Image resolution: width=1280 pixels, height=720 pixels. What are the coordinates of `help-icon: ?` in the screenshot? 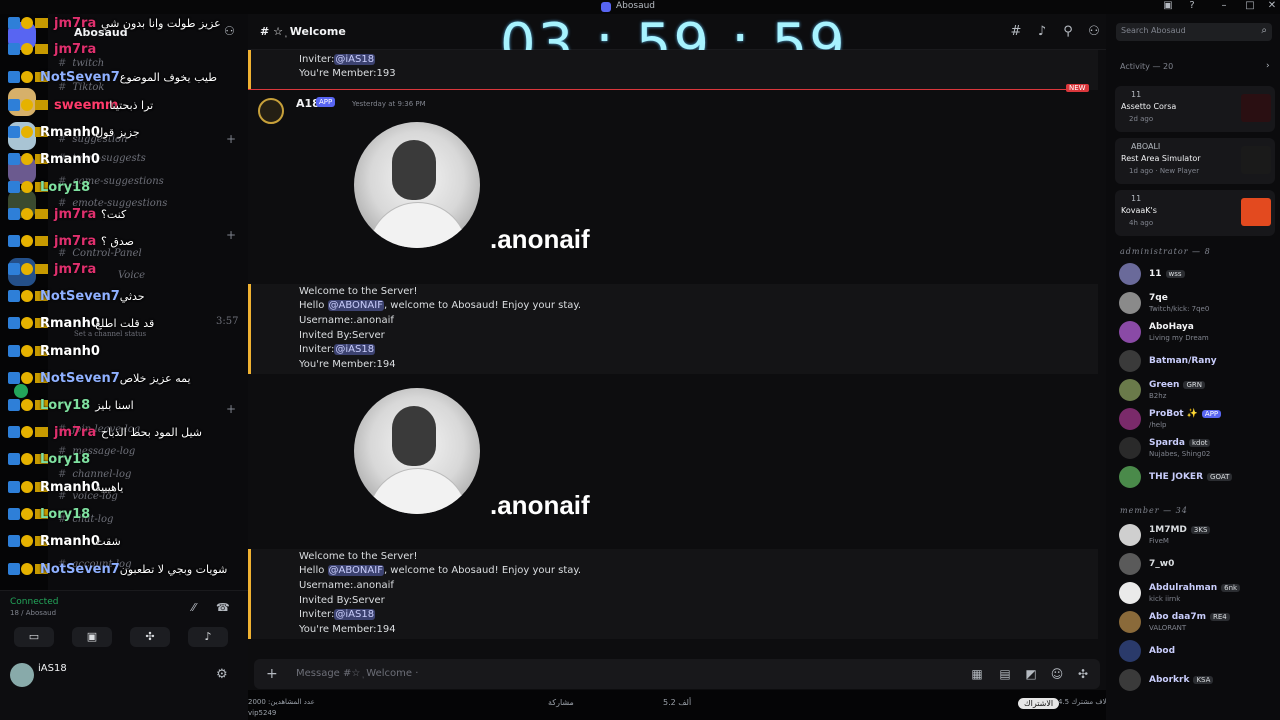 It's located at (1192, 7).